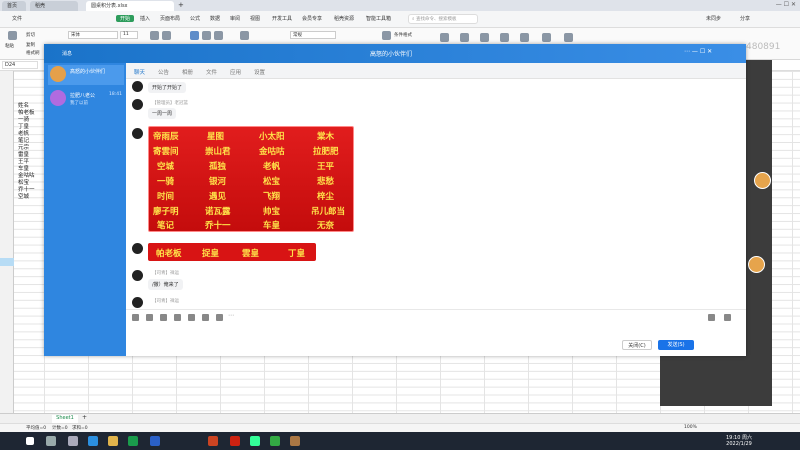 The width and height of the screenshot is (800, 450). What do you see at coordinates (86, 99) in the screenshot?
I see `conversation-item: 拉肥八老公 我了以前 18:41` at bounding box center [86, 99].